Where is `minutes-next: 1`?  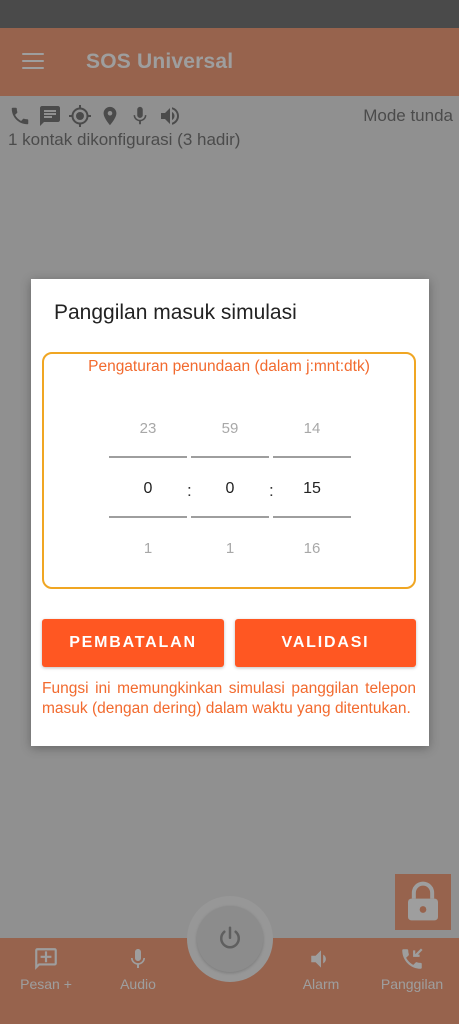 minutes-next: 1 is located at coordinates (230, 548).